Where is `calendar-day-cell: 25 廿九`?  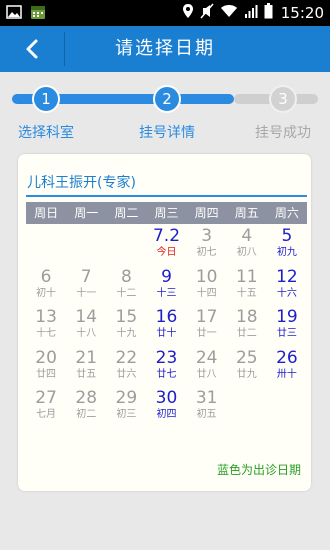
calendar-day-cell: 25 廿九 is located at coordinates (247, 366).